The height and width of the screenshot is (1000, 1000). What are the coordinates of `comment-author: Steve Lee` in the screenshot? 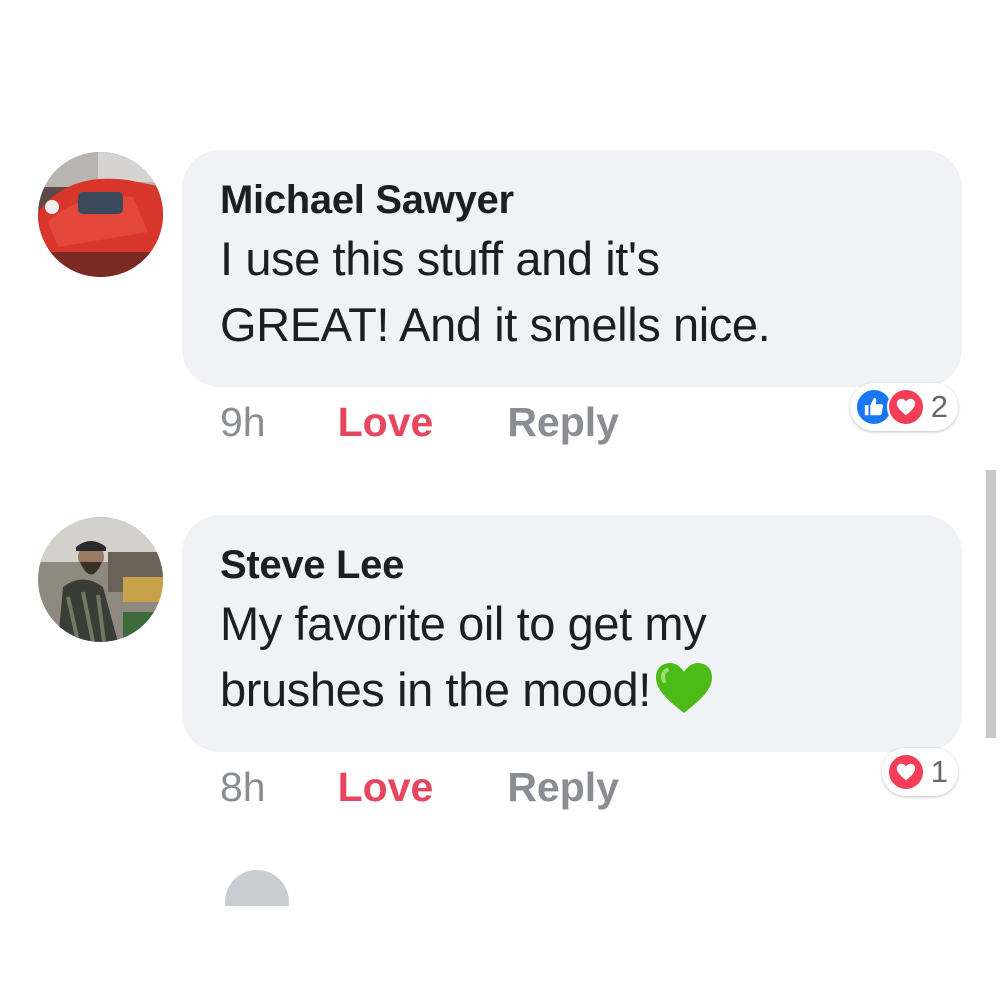 It's located at (591, 565).